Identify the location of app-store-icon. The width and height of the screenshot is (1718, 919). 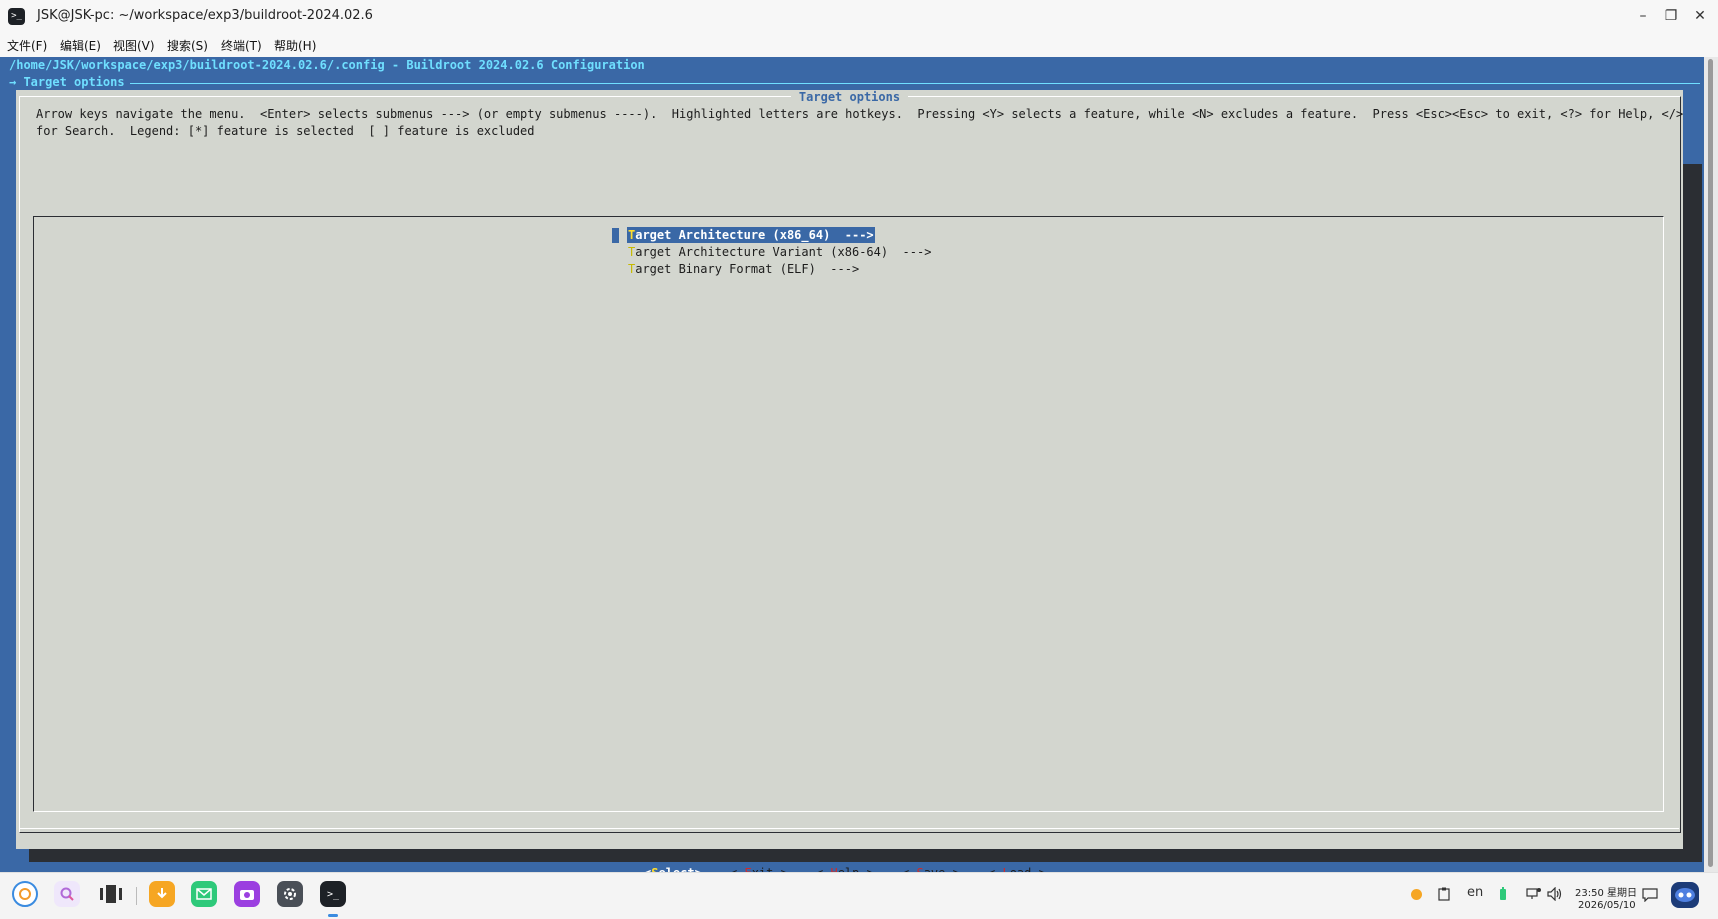
(162, 894).